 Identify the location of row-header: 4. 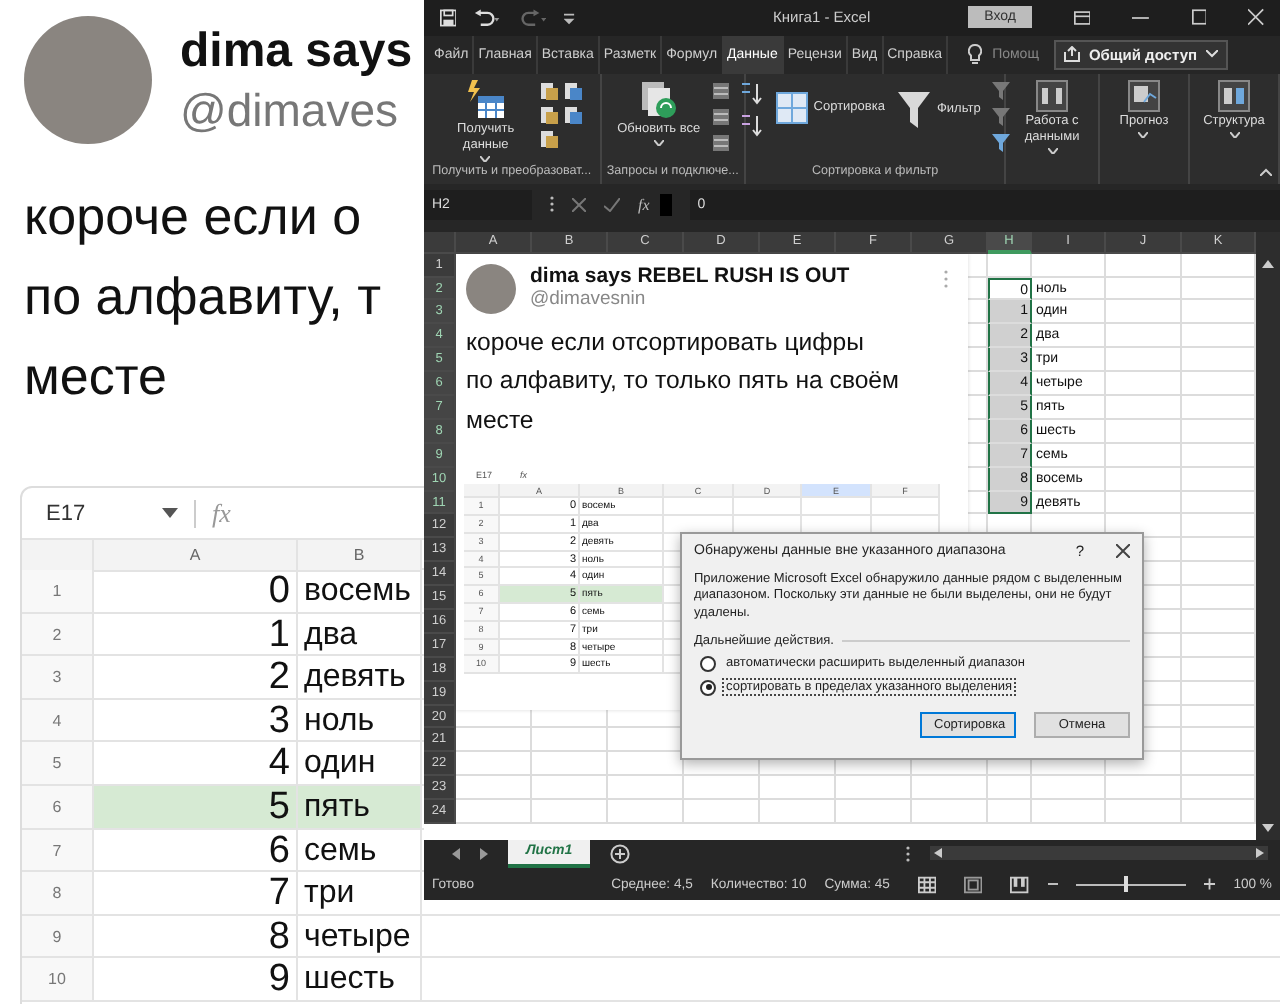
(58, 721).